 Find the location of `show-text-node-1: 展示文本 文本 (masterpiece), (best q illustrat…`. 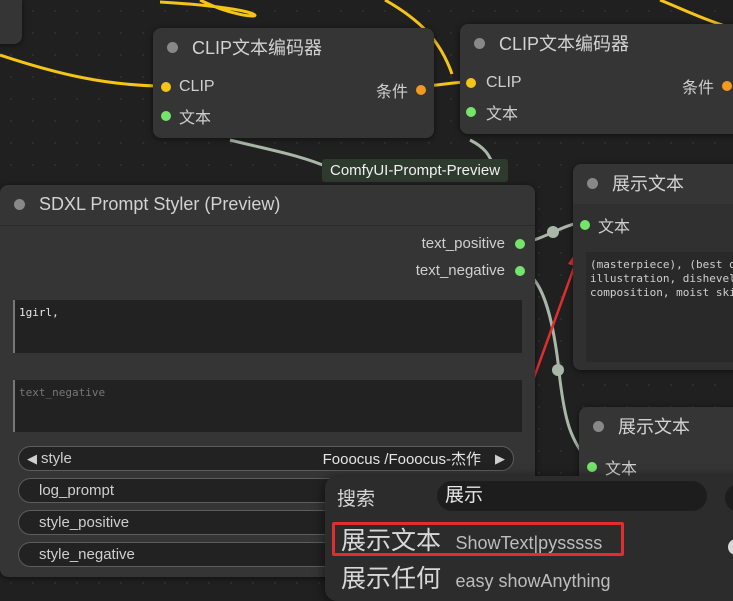

show-text-node-1: 展示文本 文本 (masterpiece), (best q illustrat… is located at coordinates (653, 267).